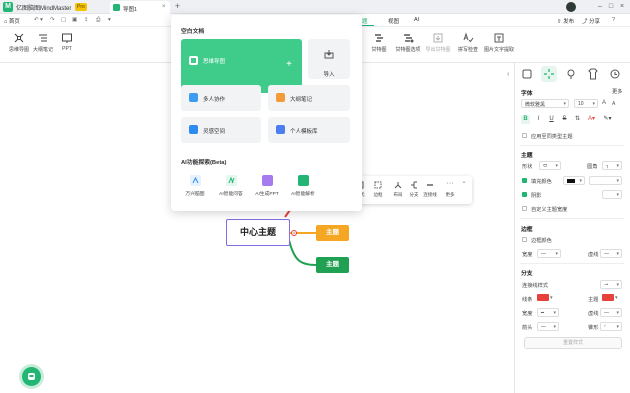 Image resolution: width=630 pixels, height=393 pixels. Describe the element at coordinates (378, 189) in the screenshot. I see `ctx-border-button: 边框` at that location.